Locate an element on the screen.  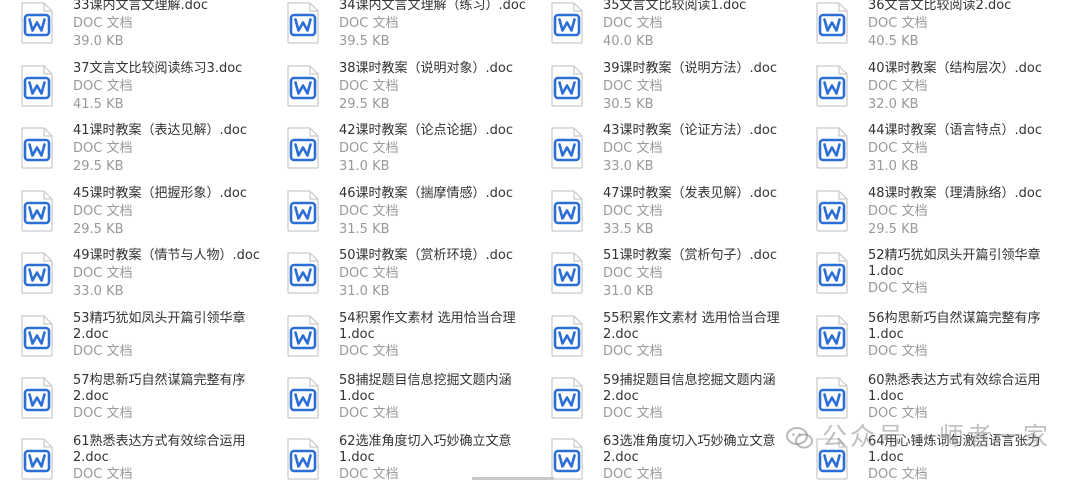
file-item: 55积累作文素材 选用恰当合理 2.doc DOC 文档 is located at coordinates (675, 340).